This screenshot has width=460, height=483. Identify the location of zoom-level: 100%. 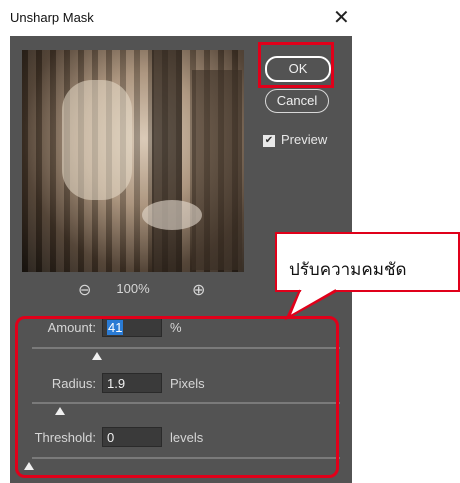
(133, 288).